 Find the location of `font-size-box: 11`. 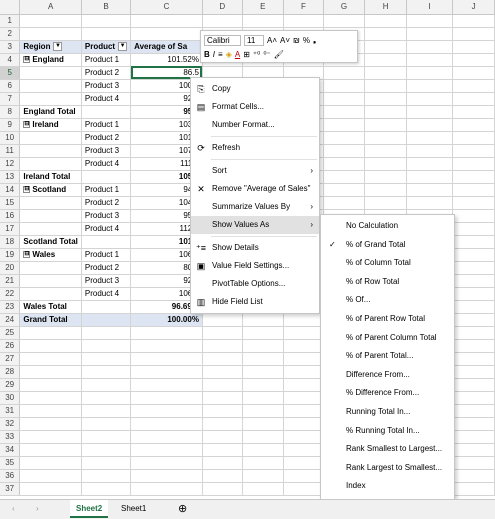

font-size-box: 11 is located at coordinates (254, 40).